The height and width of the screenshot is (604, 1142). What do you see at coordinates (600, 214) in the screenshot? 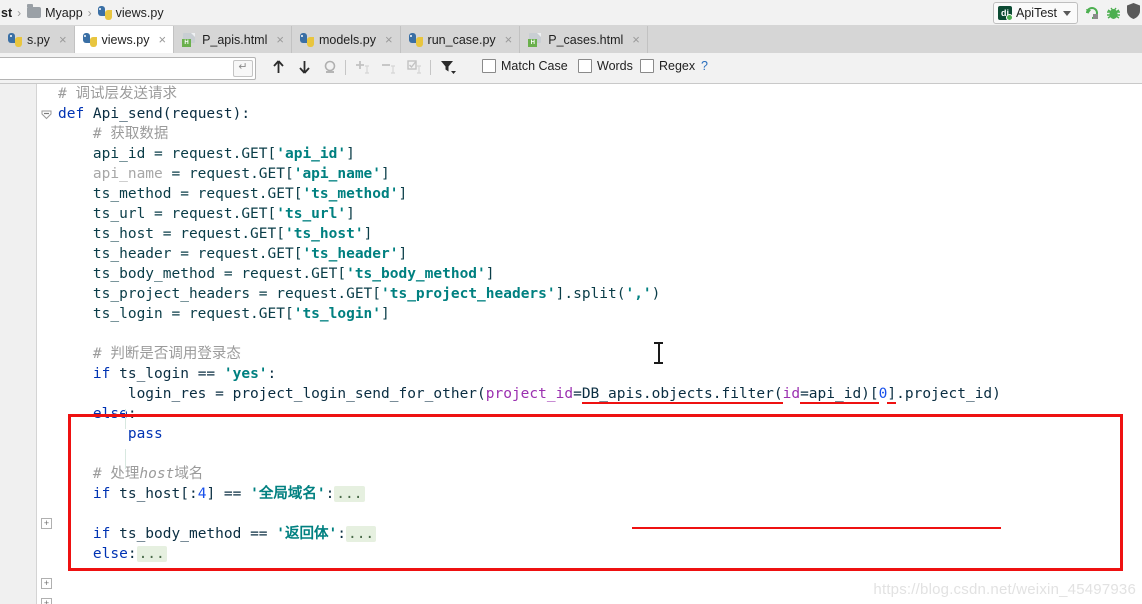
I see `code-line: ts_url = request.GET['ts_url']` at bounding box center [600, 214].